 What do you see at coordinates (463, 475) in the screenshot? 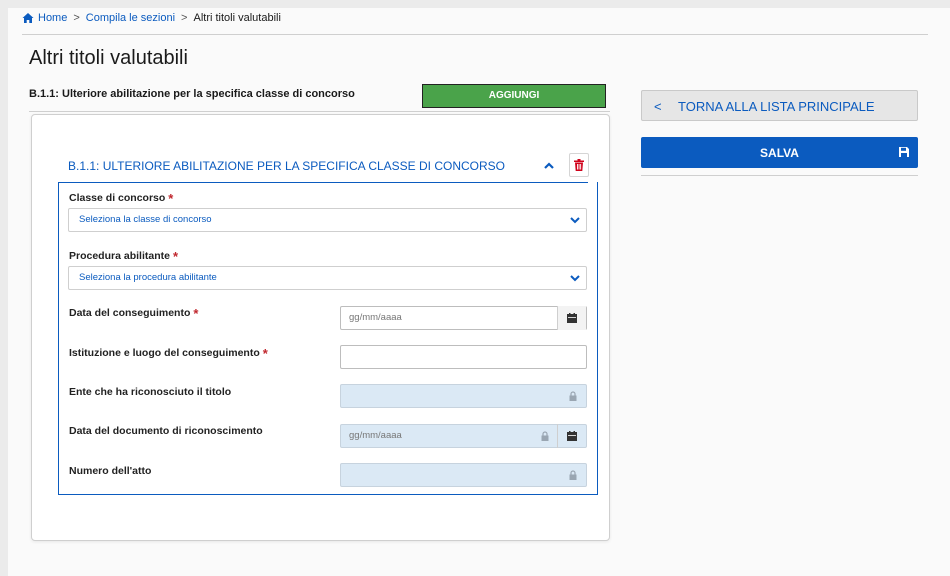
I see `numero-atto-input` at bounding box center [463, 475].